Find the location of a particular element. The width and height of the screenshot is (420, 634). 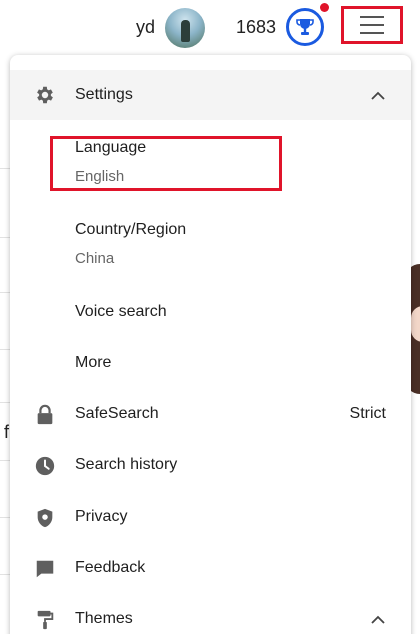

search-history-item: Search history is located at coordinates (210, 466).